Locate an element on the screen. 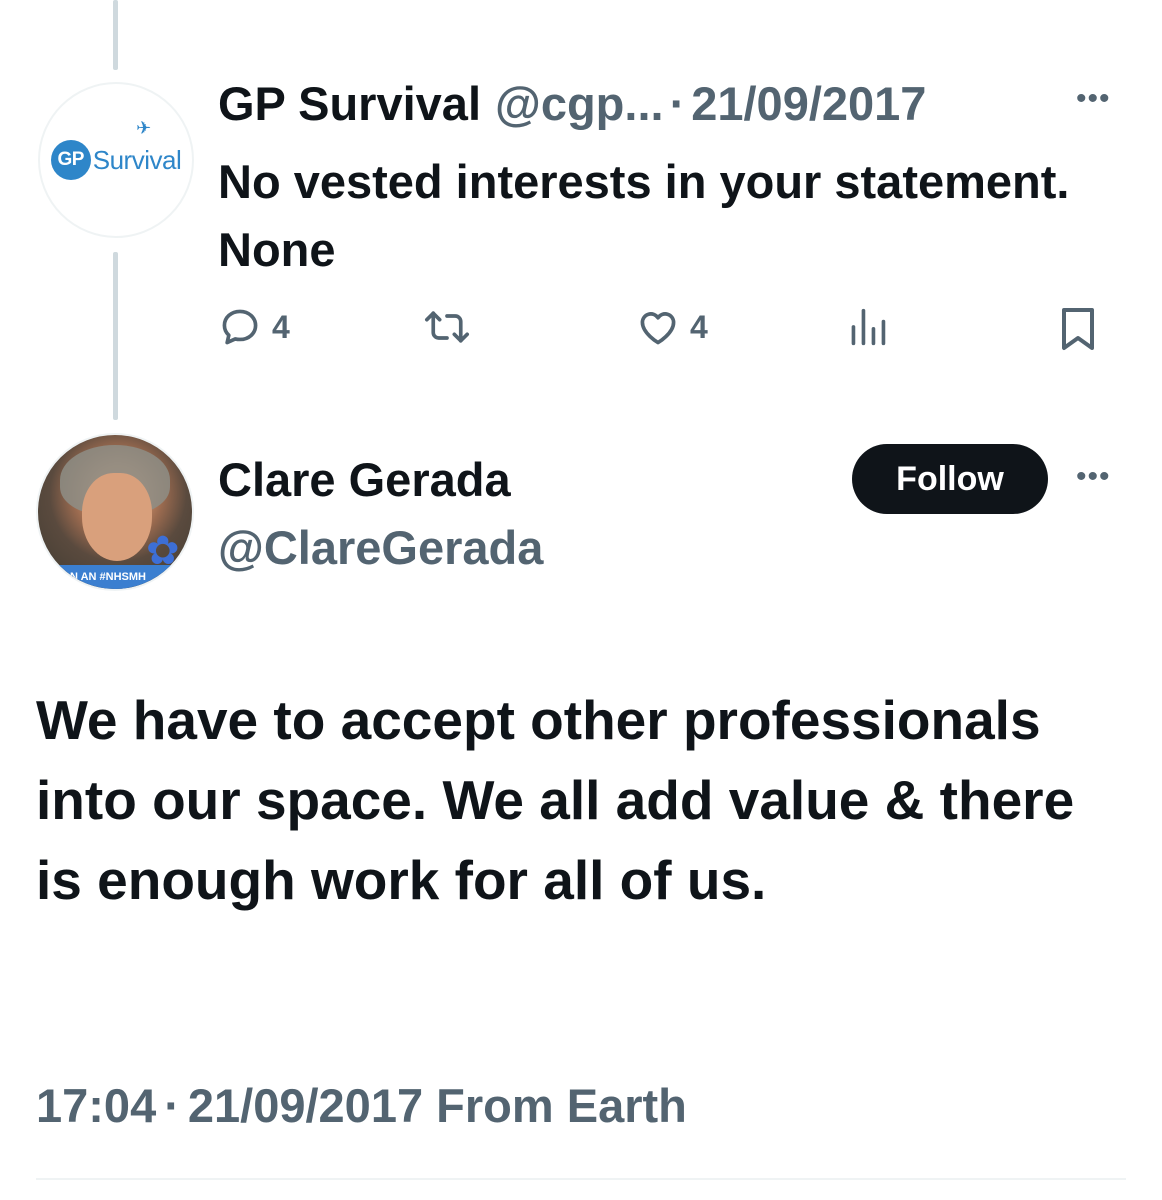 This screenshot has width=1162, height=1200. retweet-button is located at coordinates (447, 327).